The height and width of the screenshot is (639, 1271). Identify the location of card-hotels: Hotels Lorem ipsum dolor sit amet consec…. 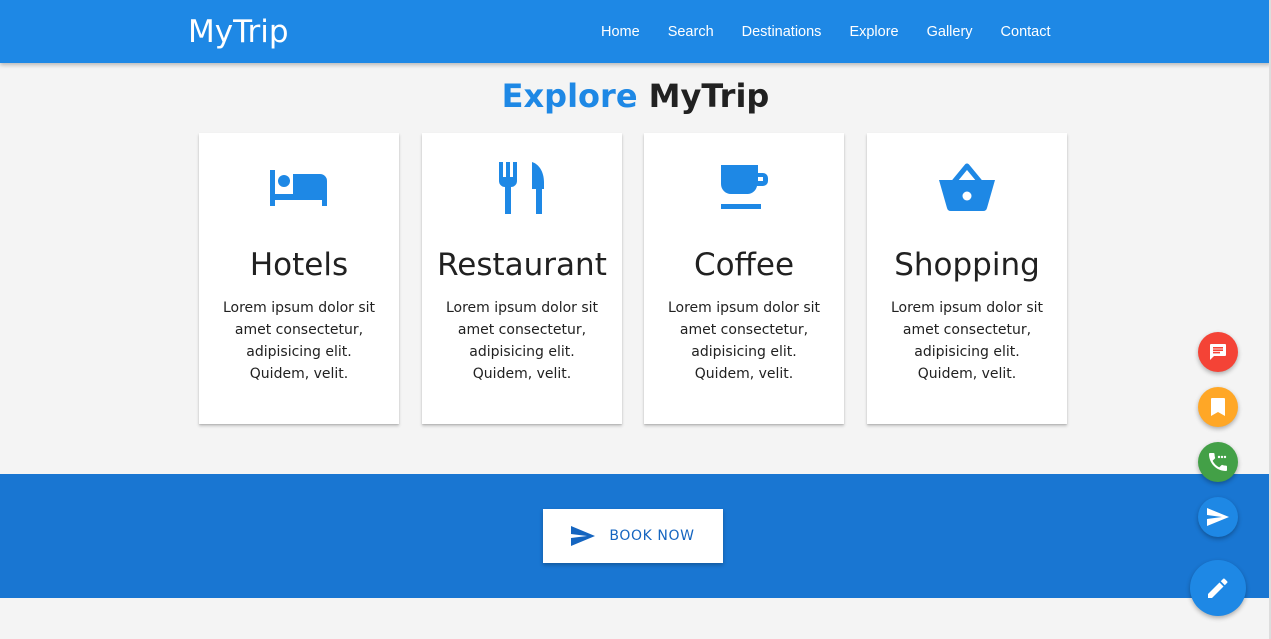
(299, 278).